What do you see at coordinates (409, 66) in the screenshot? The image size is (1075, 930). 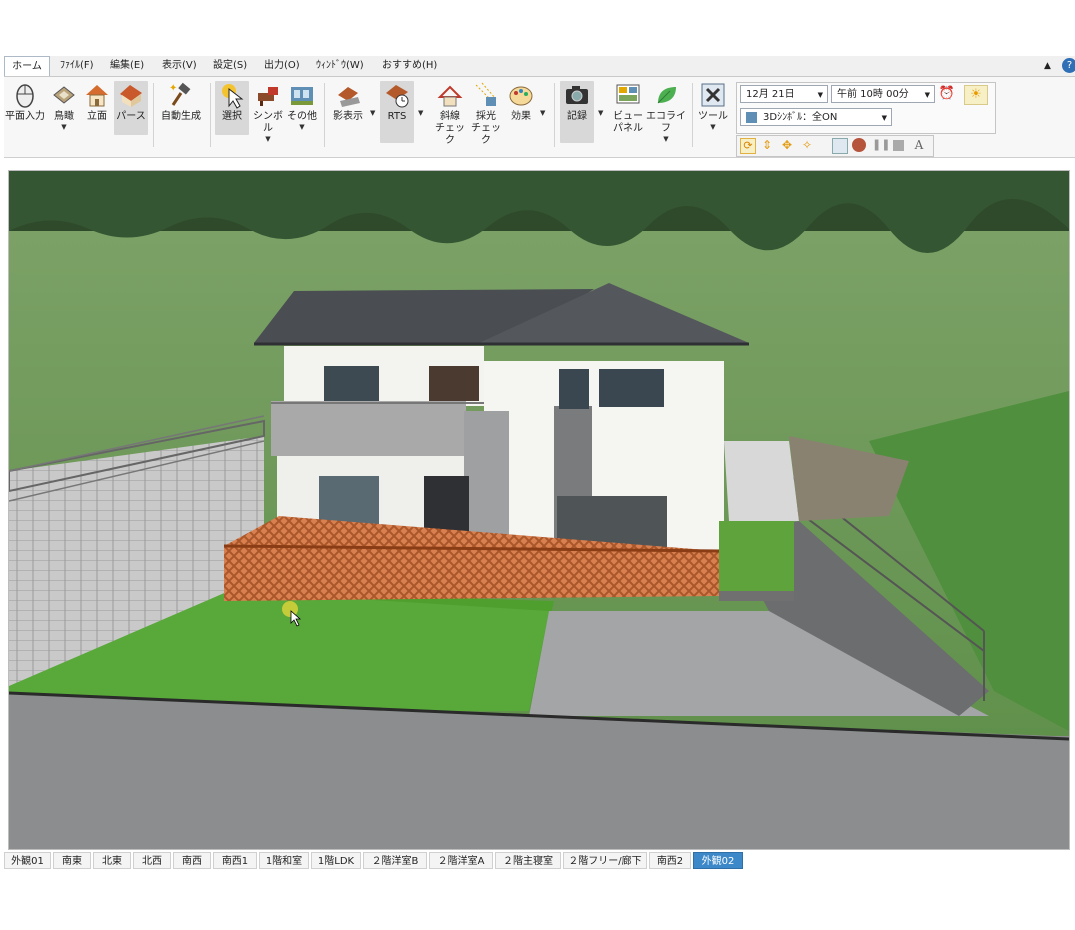 I see `menu-tab-recommend: おすすめ(H)` at bounding box center [409, 66].